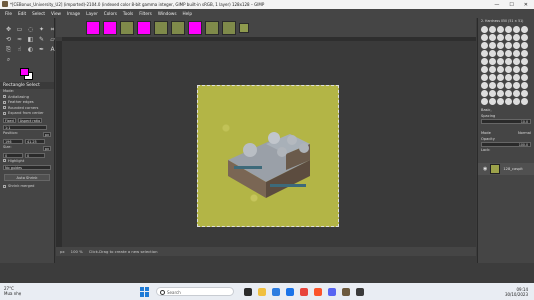  I want to click on foreground-color-swatch, so click(24, 72).